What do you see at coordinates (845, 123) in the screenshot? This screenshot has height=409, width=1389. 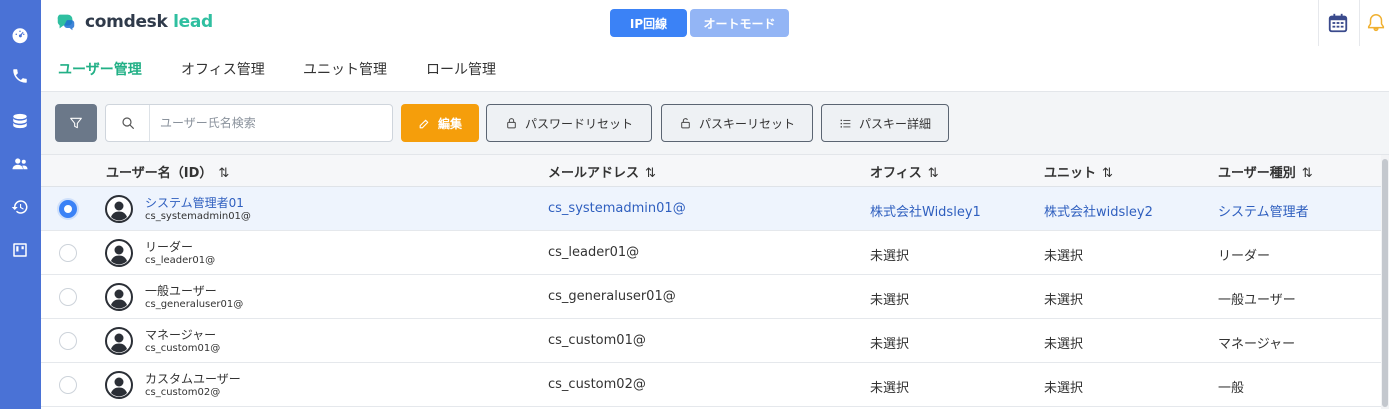 I see `list-icon` at bounding box center [845, 123].